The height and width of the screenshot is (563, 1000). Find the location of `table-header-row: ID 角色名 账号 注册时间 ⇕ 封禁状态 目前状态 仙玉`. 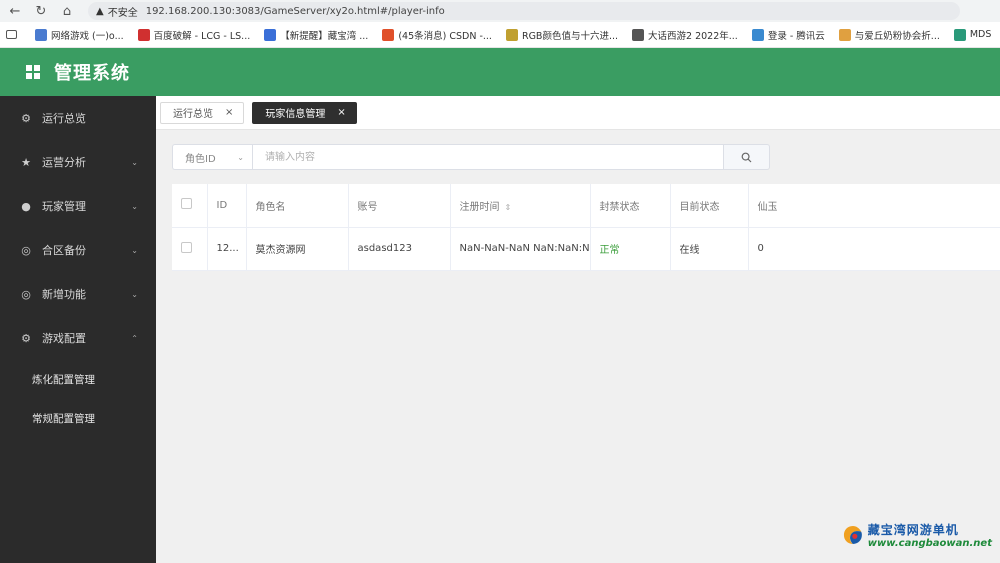

table-header-row: ID 角色名 账号 注册时间 ⇕ 封禁状态 目前状态 仙玉 is located at coordinates (586, 206).